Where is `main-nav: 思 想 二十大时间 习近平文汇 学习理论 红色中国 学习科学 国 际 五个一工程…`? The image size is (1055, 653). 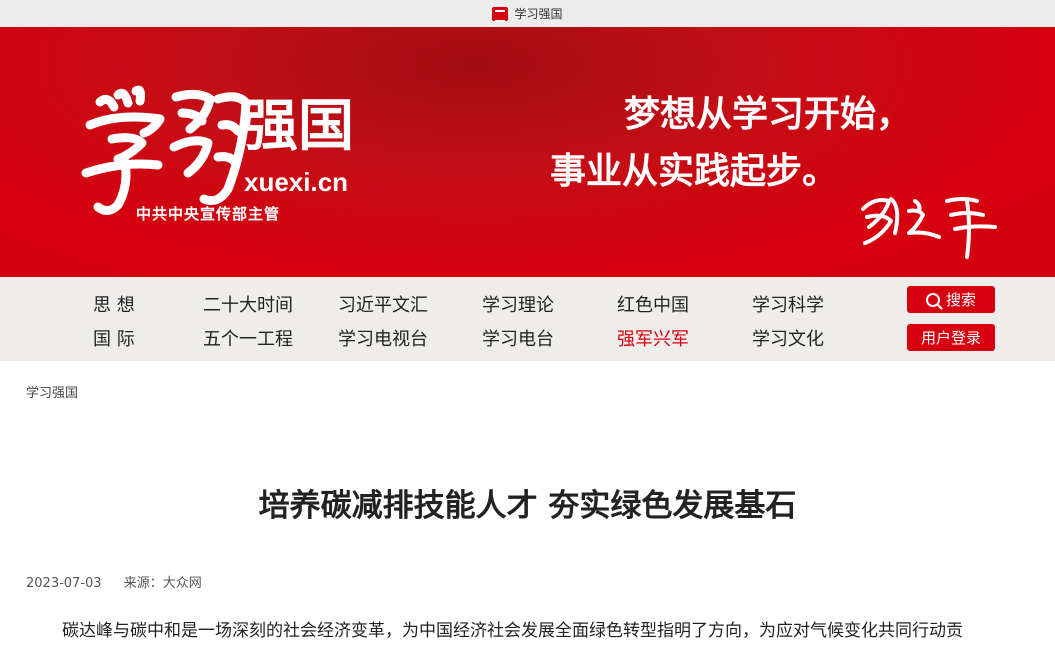 main-nav: 思 想 二十大时间 习近平文汇 学习理论 红色中国 学习科学 国 际 五个一工程… is located at coordinates (527, 319).